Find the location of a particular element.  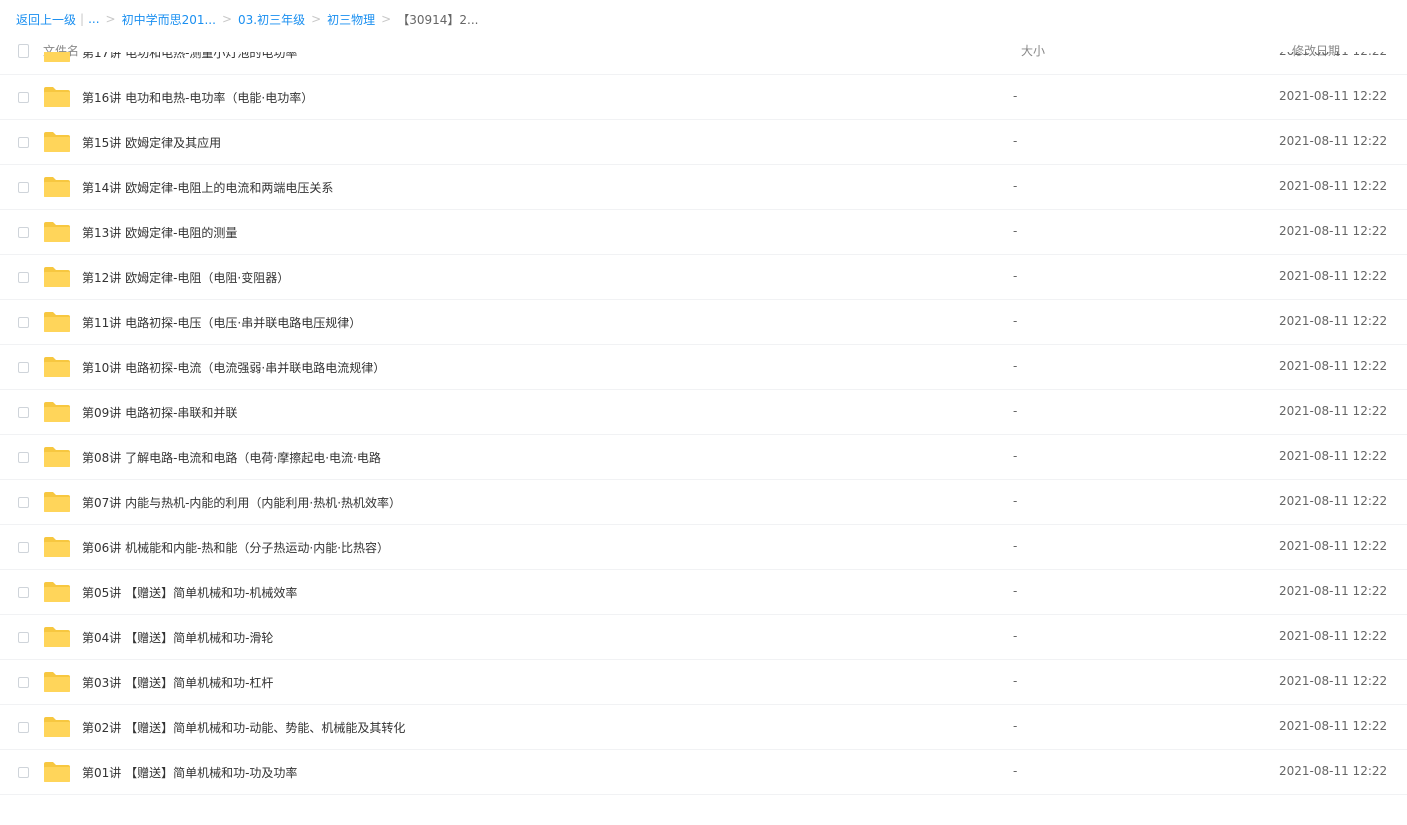

file-name: 第17讲 电功和电热-测量小灯泡的电功率 is located at coordinates (189, 56).